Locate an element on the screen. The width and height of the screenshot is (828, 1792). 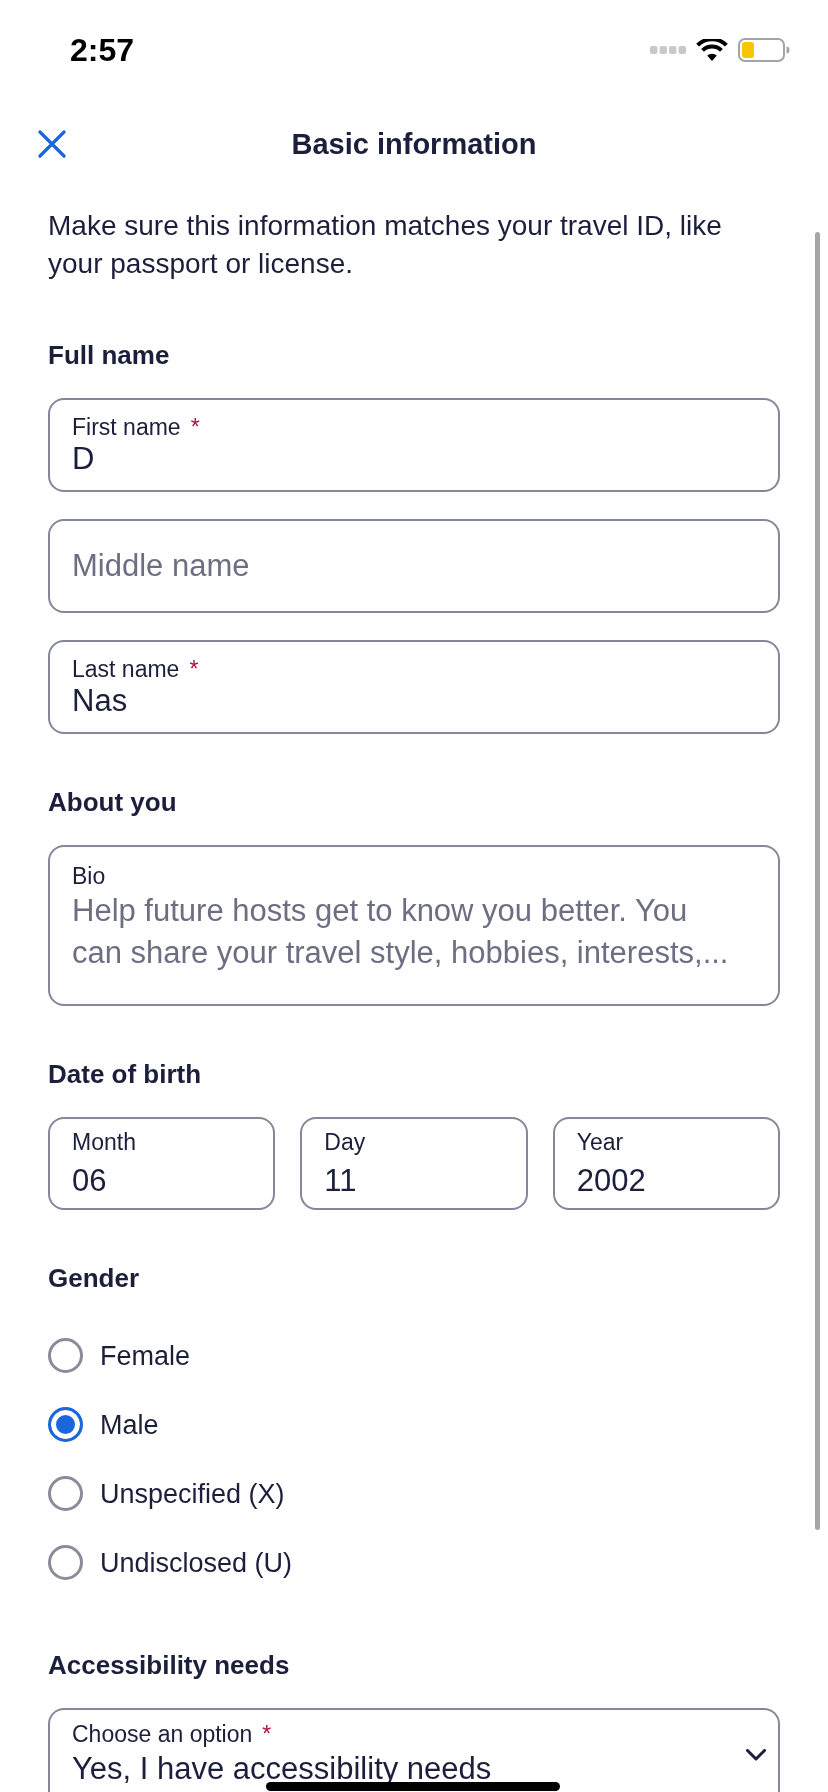
cellular-signal-icon is located at coordinates (668, 50).